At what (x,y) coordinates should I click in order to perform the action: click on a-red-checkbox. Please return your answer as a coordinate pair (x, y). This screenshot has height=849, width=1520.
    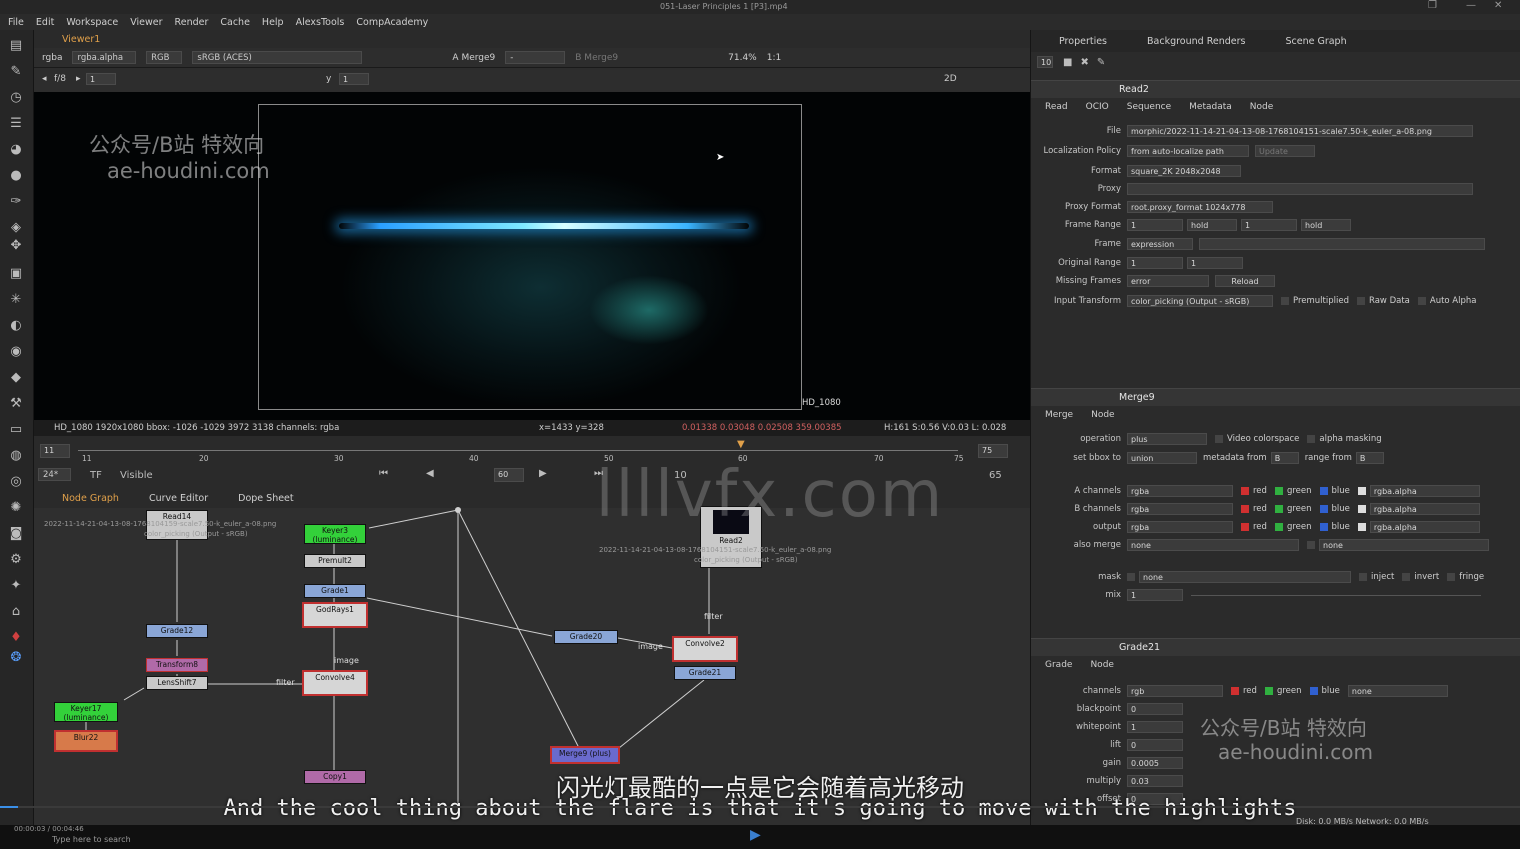
    Looking at the image, I should click on (1245, 491).